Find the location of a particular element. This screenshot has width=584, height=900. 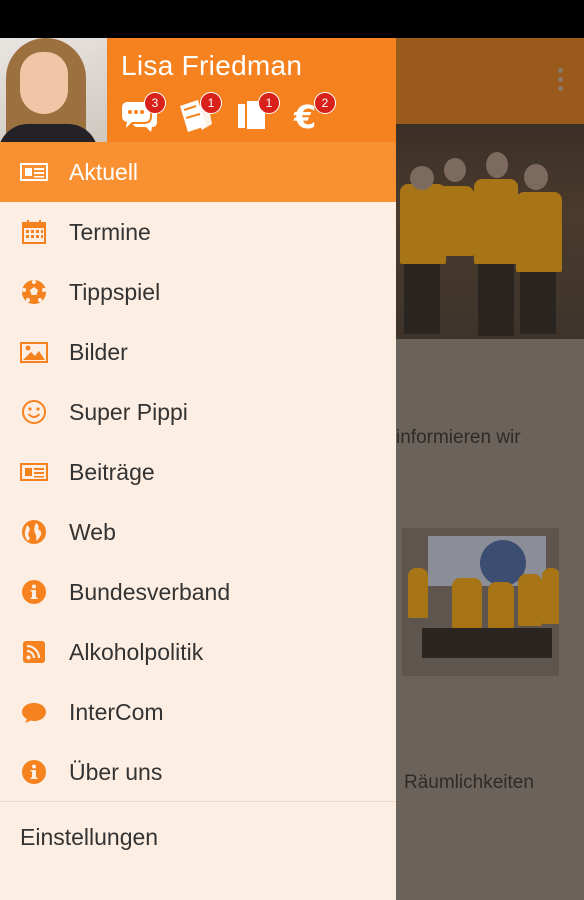

documents-icon: 1 is located at coordinates (257, 114).